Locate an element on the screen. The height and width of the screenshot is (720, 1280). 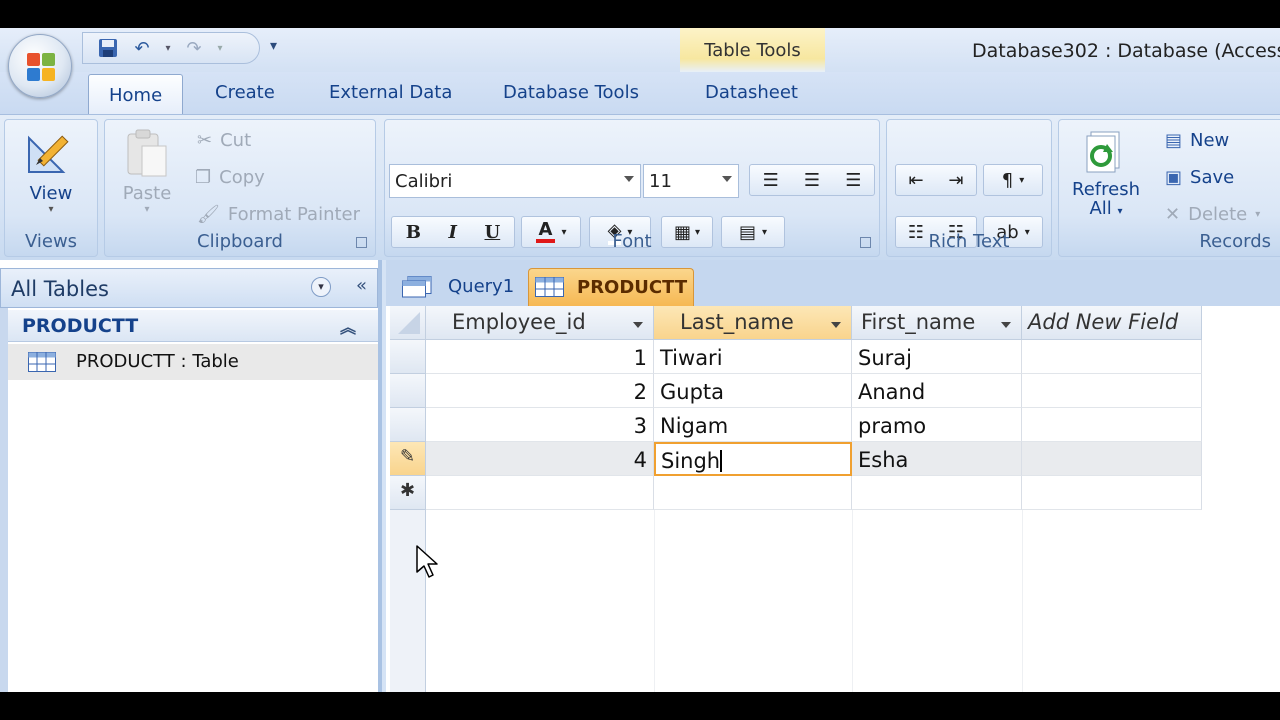
font-size-combo: 11 is located at coordinates (691, 181).